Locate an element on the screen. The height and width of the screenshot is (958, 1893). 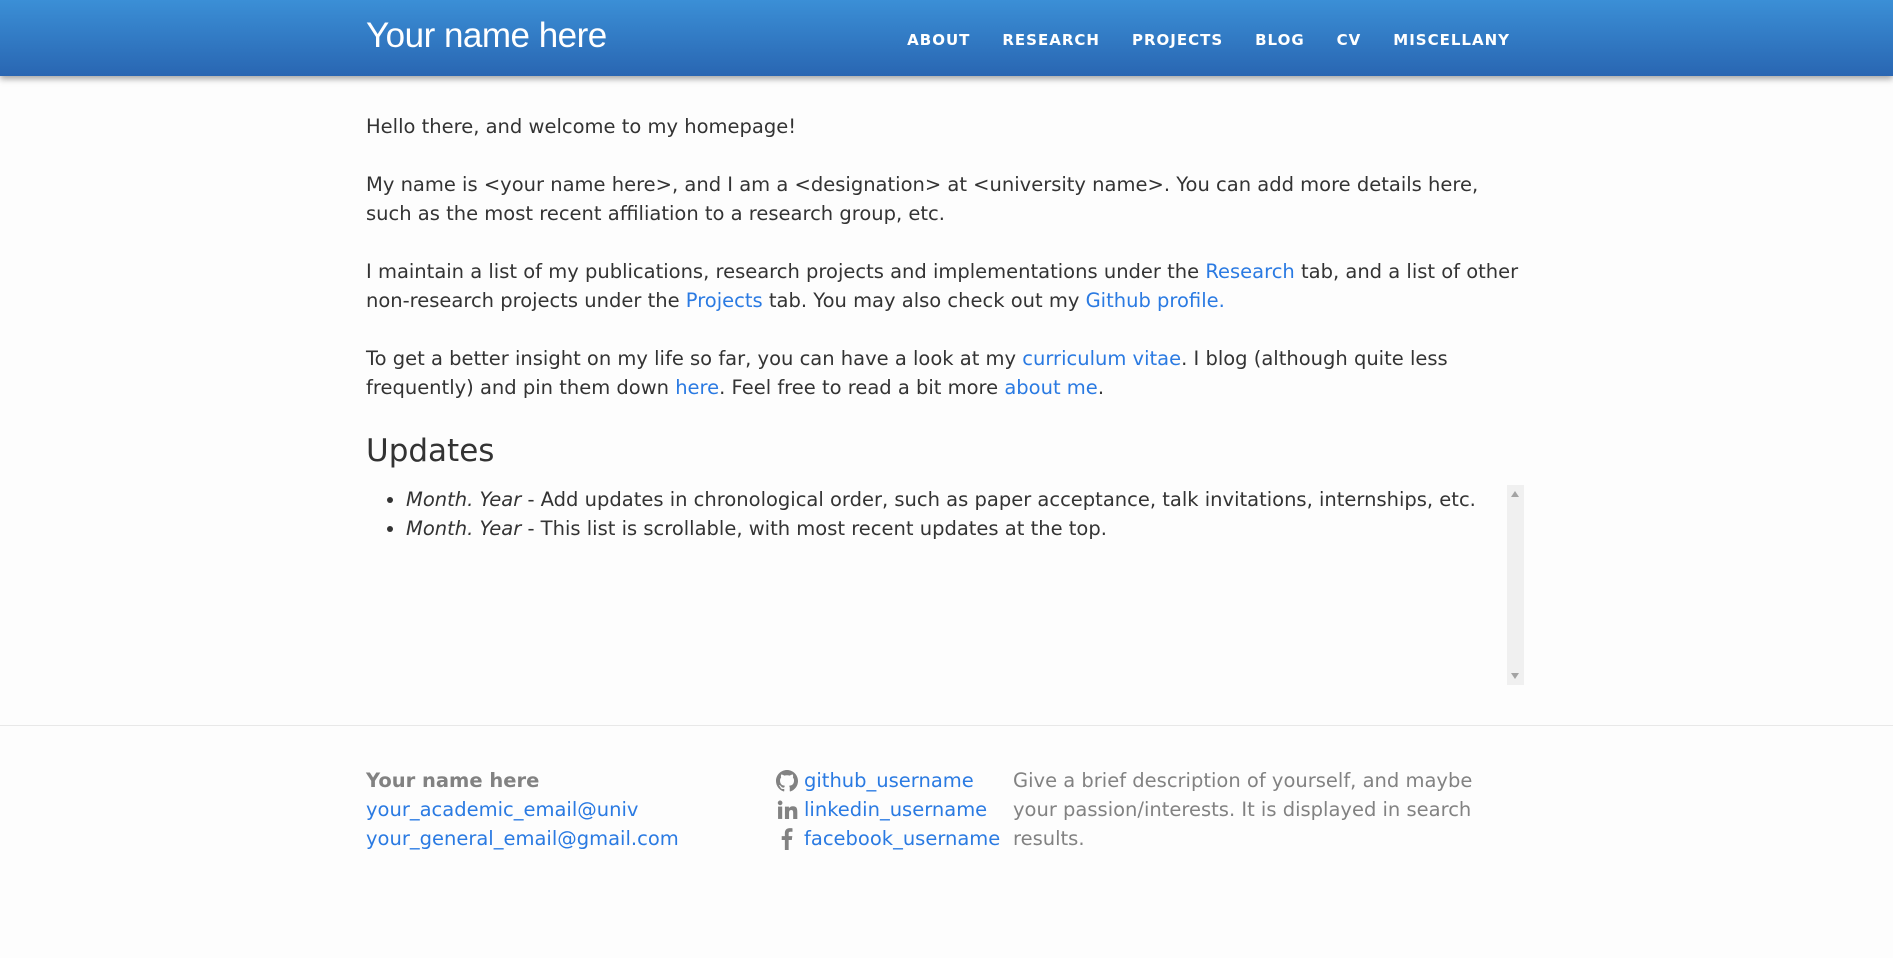
nav-research: RESEARCH is located at coordinates (1051, 40).